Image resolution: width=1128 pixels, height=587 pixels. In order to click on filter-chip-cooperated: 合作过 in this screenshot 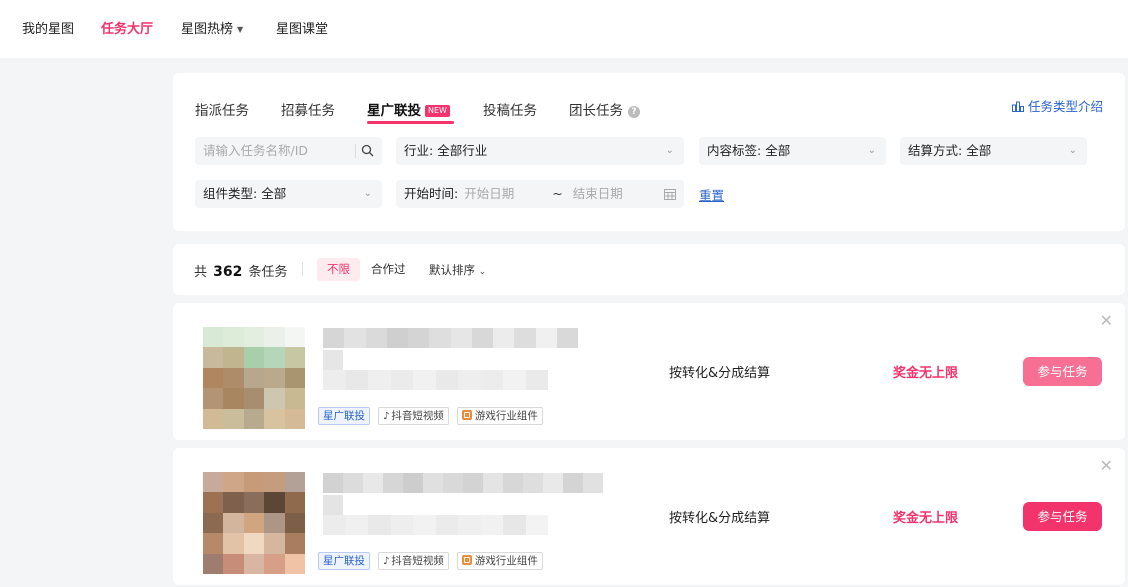, I will do `click(388, 269)`.